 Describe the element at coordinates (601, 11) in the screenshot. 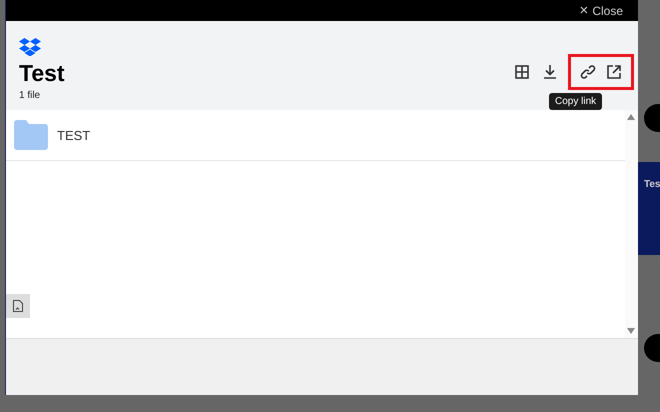

I see `close-button: × Close` at that location.